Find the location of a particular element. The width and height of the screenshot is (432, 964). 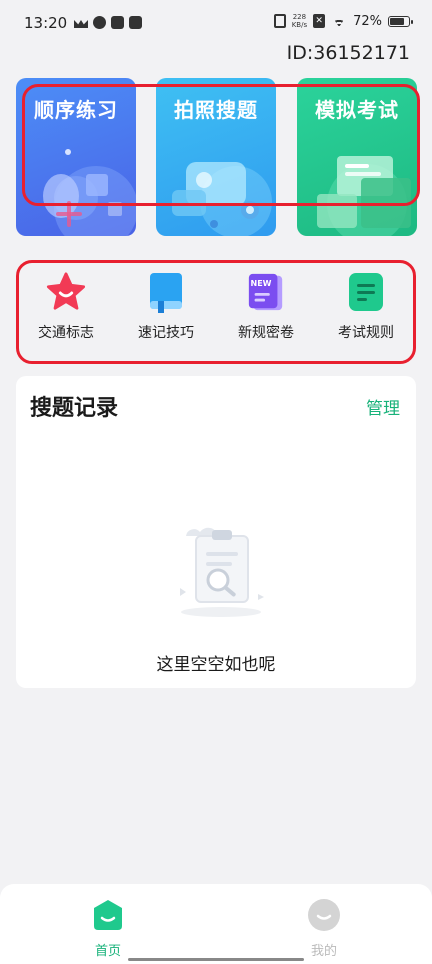

network-speed: 228 KB/s is located at coordinates (299, 21).